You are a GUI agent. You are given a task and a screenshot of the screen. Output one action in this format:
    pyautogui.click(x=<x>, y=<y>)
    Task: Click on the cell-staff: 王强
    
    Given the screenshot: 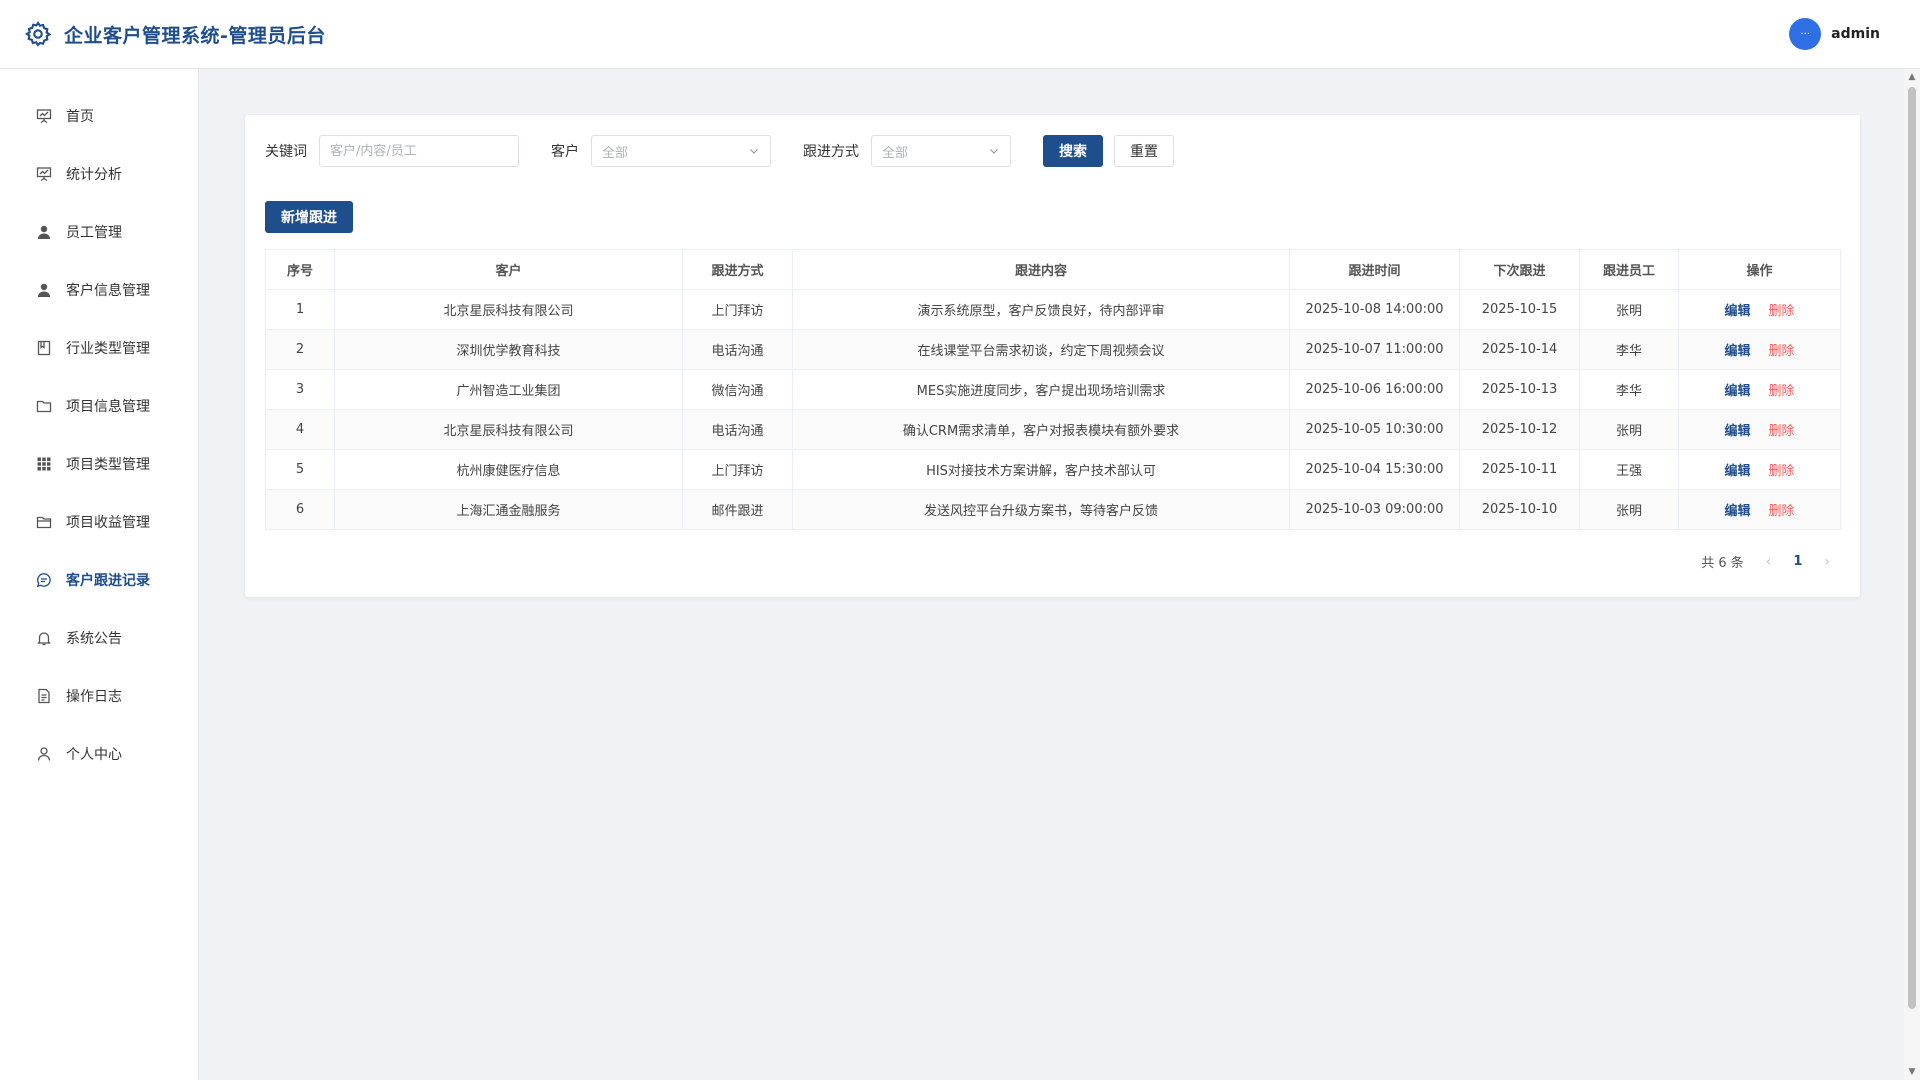 What is the action you would take?
    pyautogui.click(x=1629, y=469)
    